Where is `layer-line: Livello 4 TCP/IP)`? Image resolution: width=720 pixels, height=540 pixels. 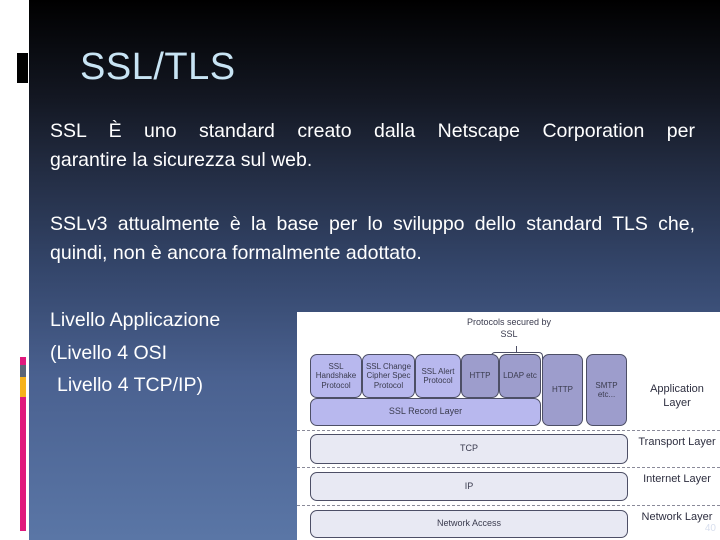 layer-line: Livello 4 TCP/IP) is located at coordinates (130, 385).